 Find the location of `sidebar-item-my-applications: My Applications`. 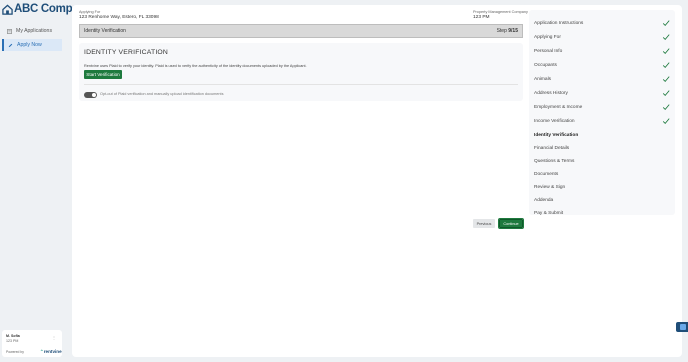

sidebar-item-my-applications: My Applications is located at coordinates (32, 31).